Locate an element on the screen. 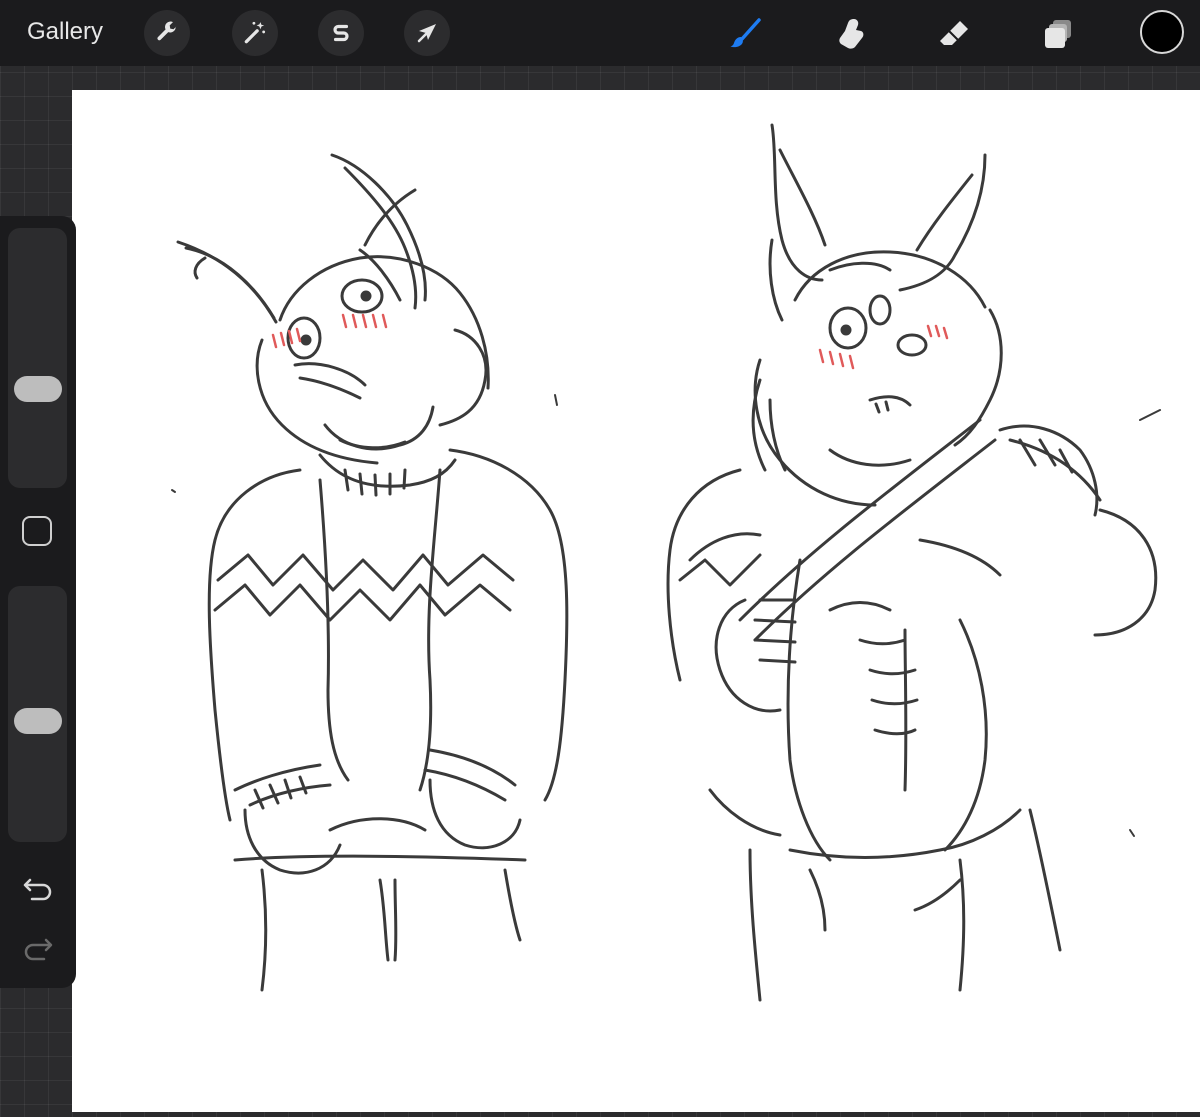 This screenshot has width=1200, height=1117. selection-s-icon is located at coordinates (341, 33).